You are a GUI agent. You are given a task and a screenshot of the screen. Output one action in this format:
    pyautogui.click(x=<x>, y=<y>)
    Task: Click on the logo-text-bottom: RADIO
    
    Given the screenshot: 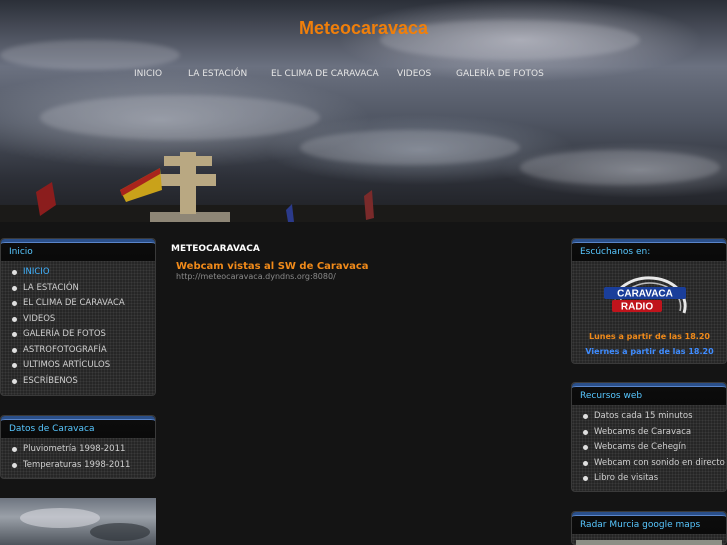 What is the action you would take?
    pyautogui.click(x=637, y=307)
    